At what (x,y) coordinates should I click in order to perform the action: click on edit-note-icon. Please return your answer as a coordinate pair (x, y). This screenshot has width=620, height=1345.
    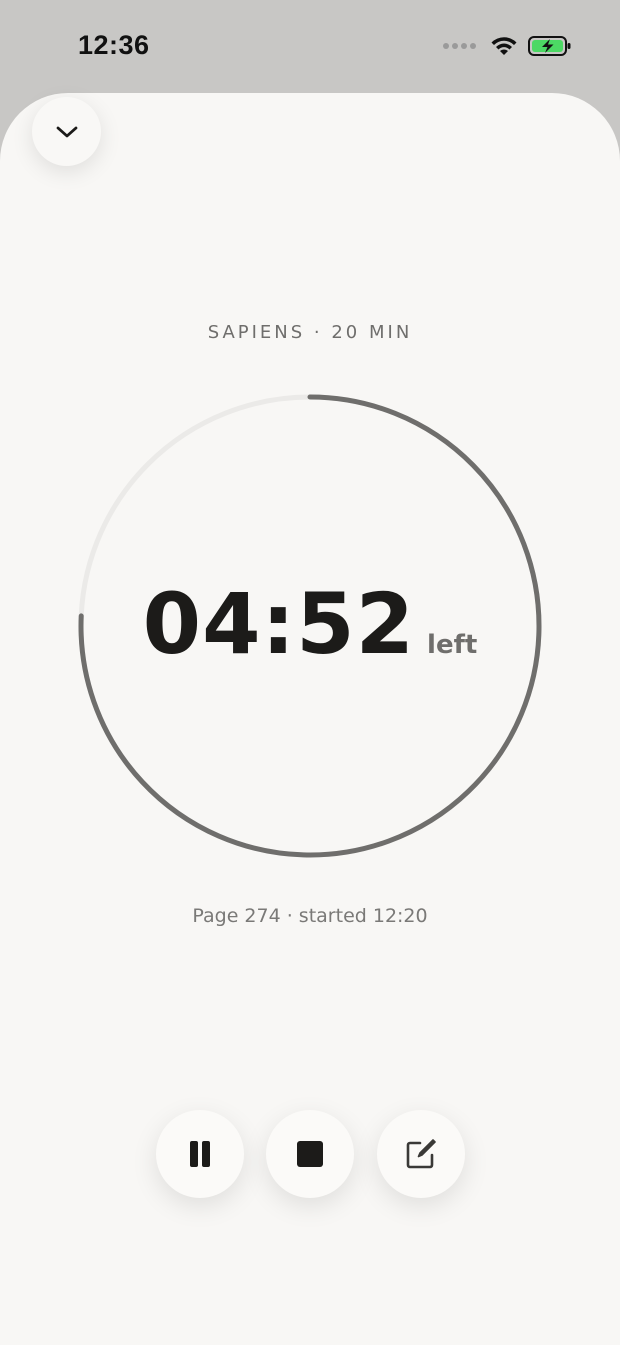
    Looking at the image, I should click on (421, 1154).